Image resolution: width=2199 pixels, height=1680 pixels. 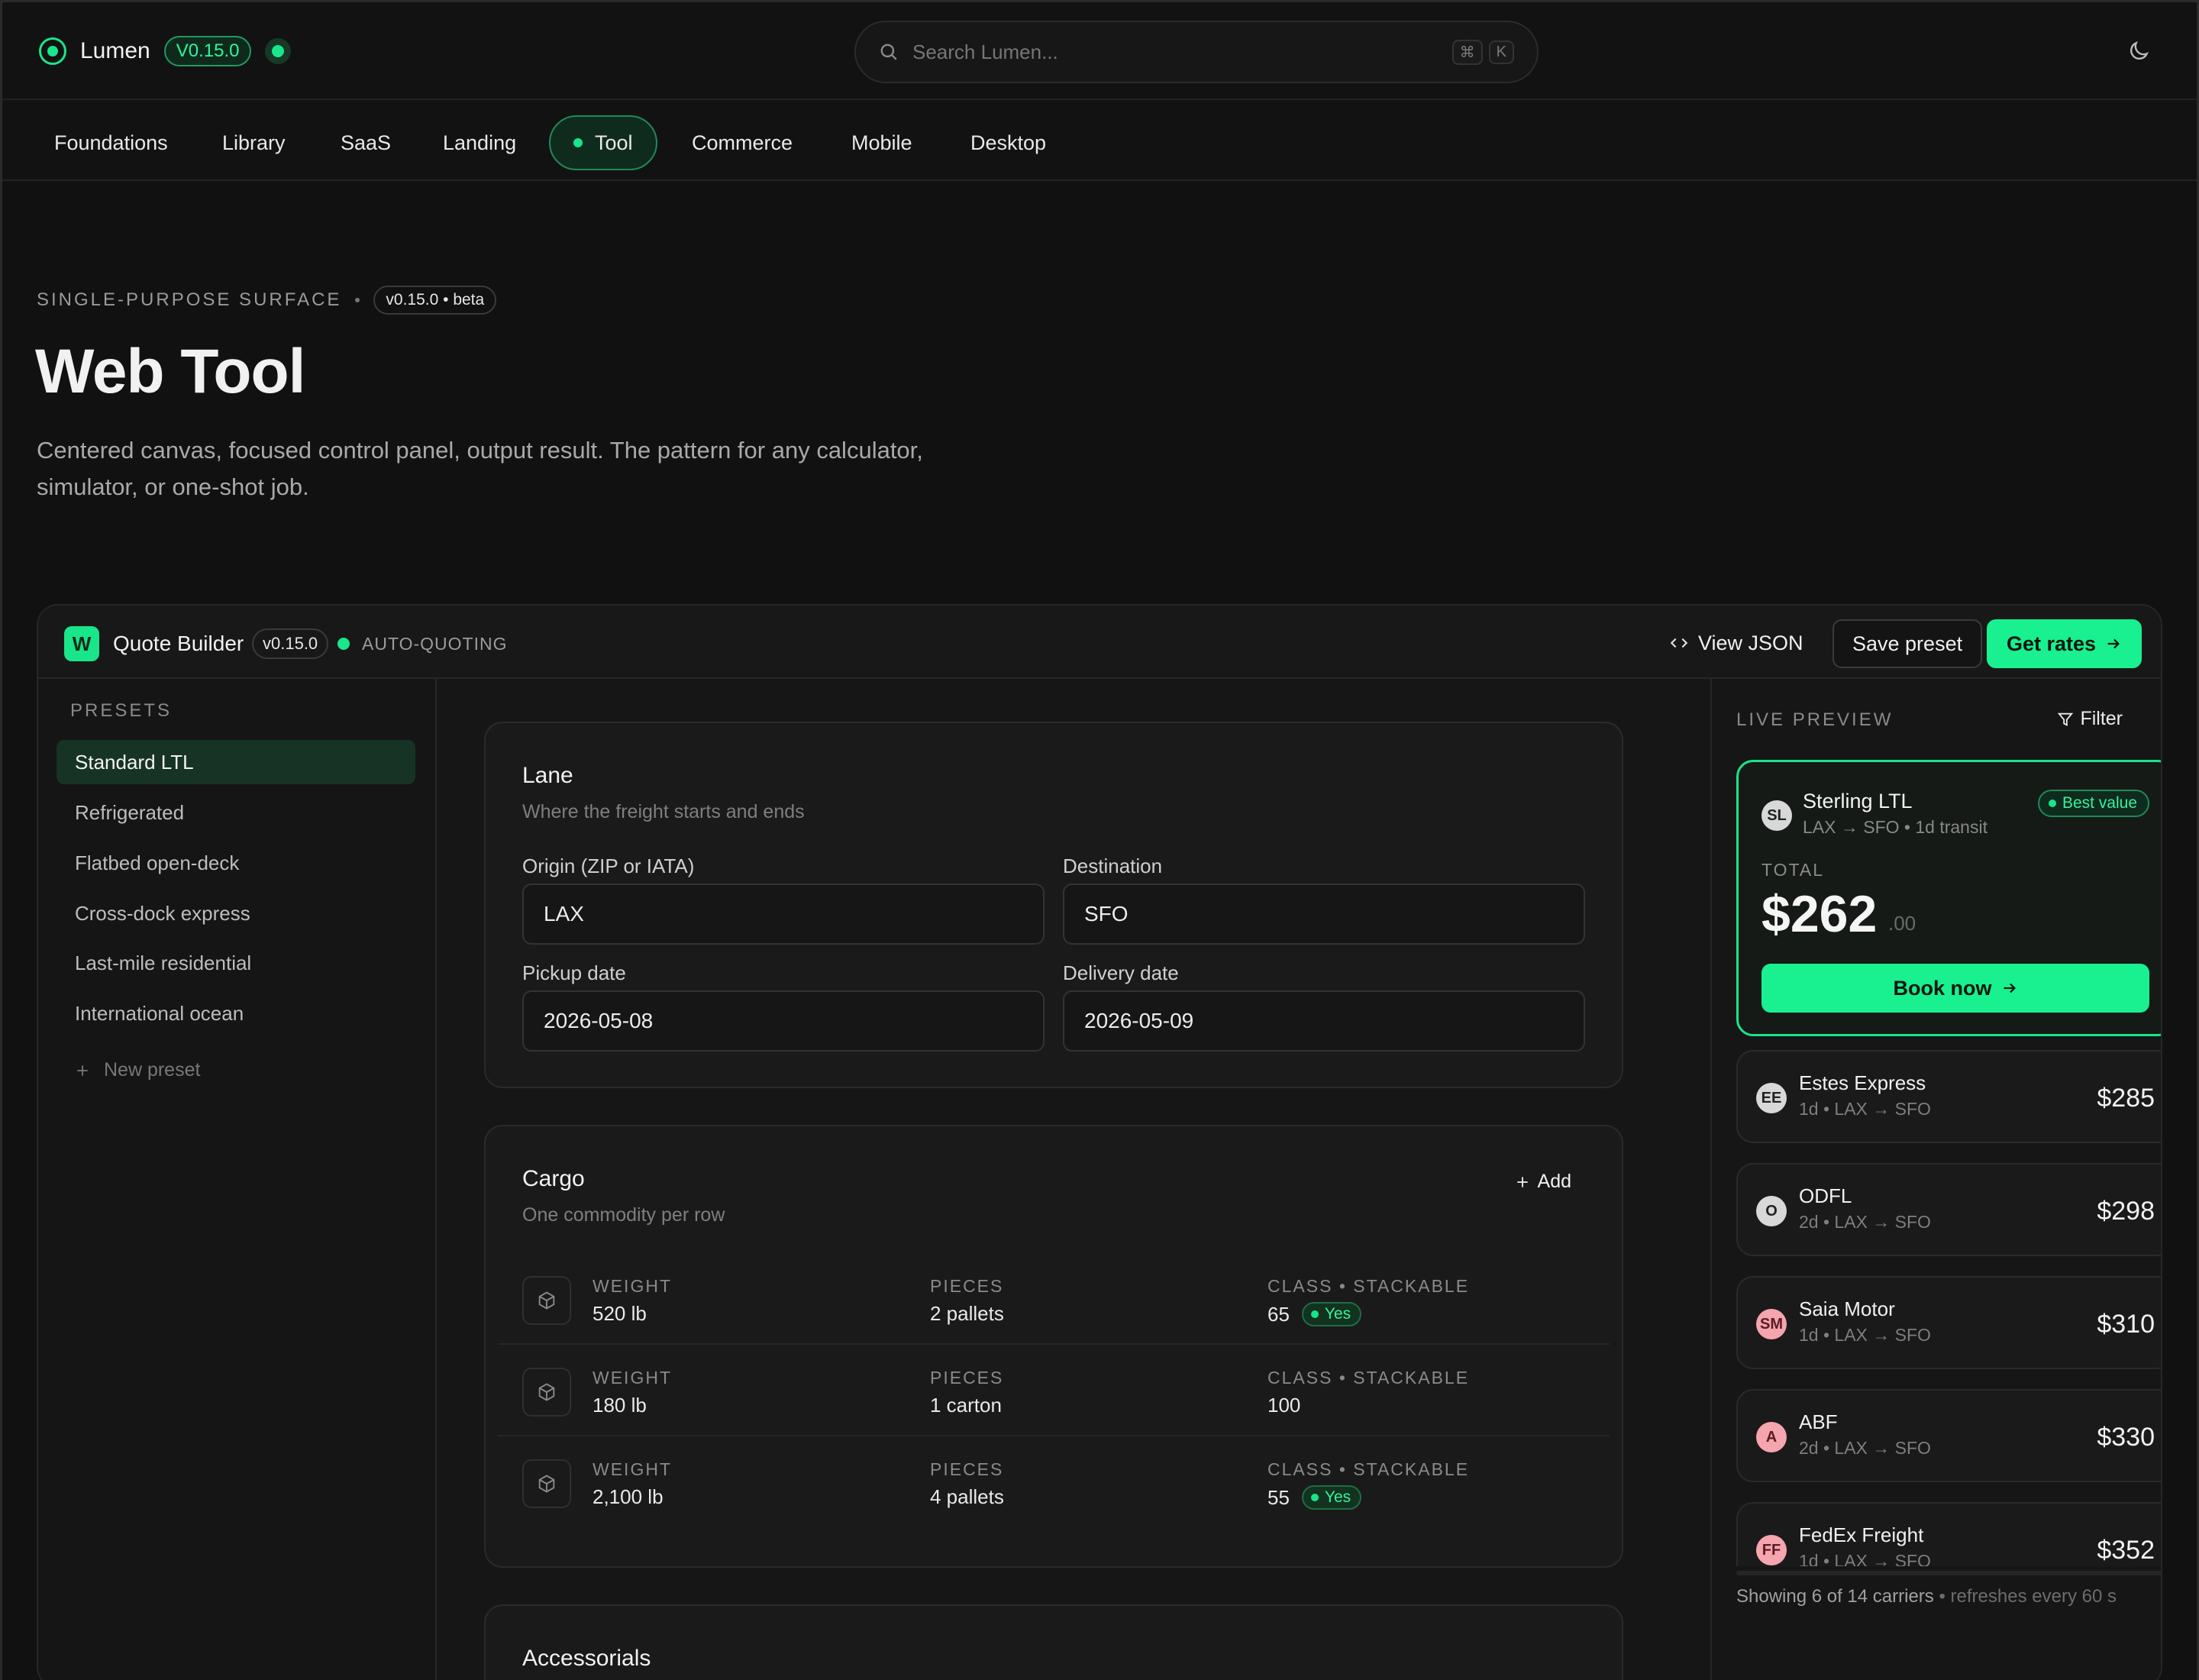 I want to click on destination-field: SFO, so click(x=1324, y=915).